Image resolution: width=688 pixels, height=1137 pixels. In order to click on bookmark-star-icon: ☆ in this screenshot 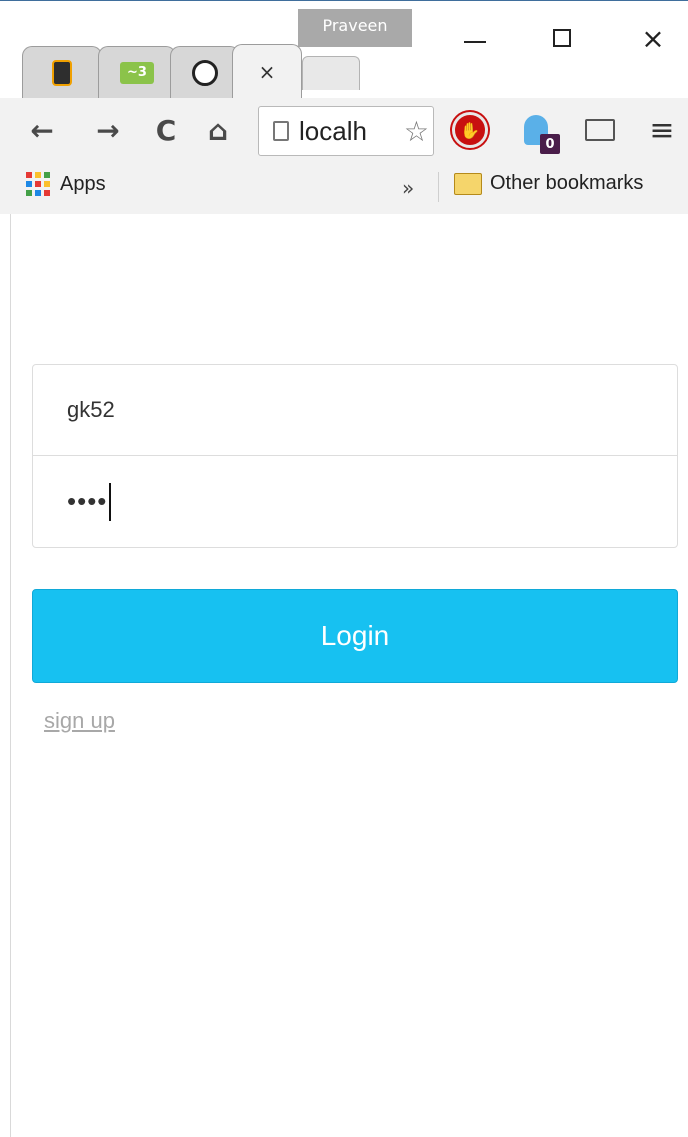, I will do `click(415, 131)`.